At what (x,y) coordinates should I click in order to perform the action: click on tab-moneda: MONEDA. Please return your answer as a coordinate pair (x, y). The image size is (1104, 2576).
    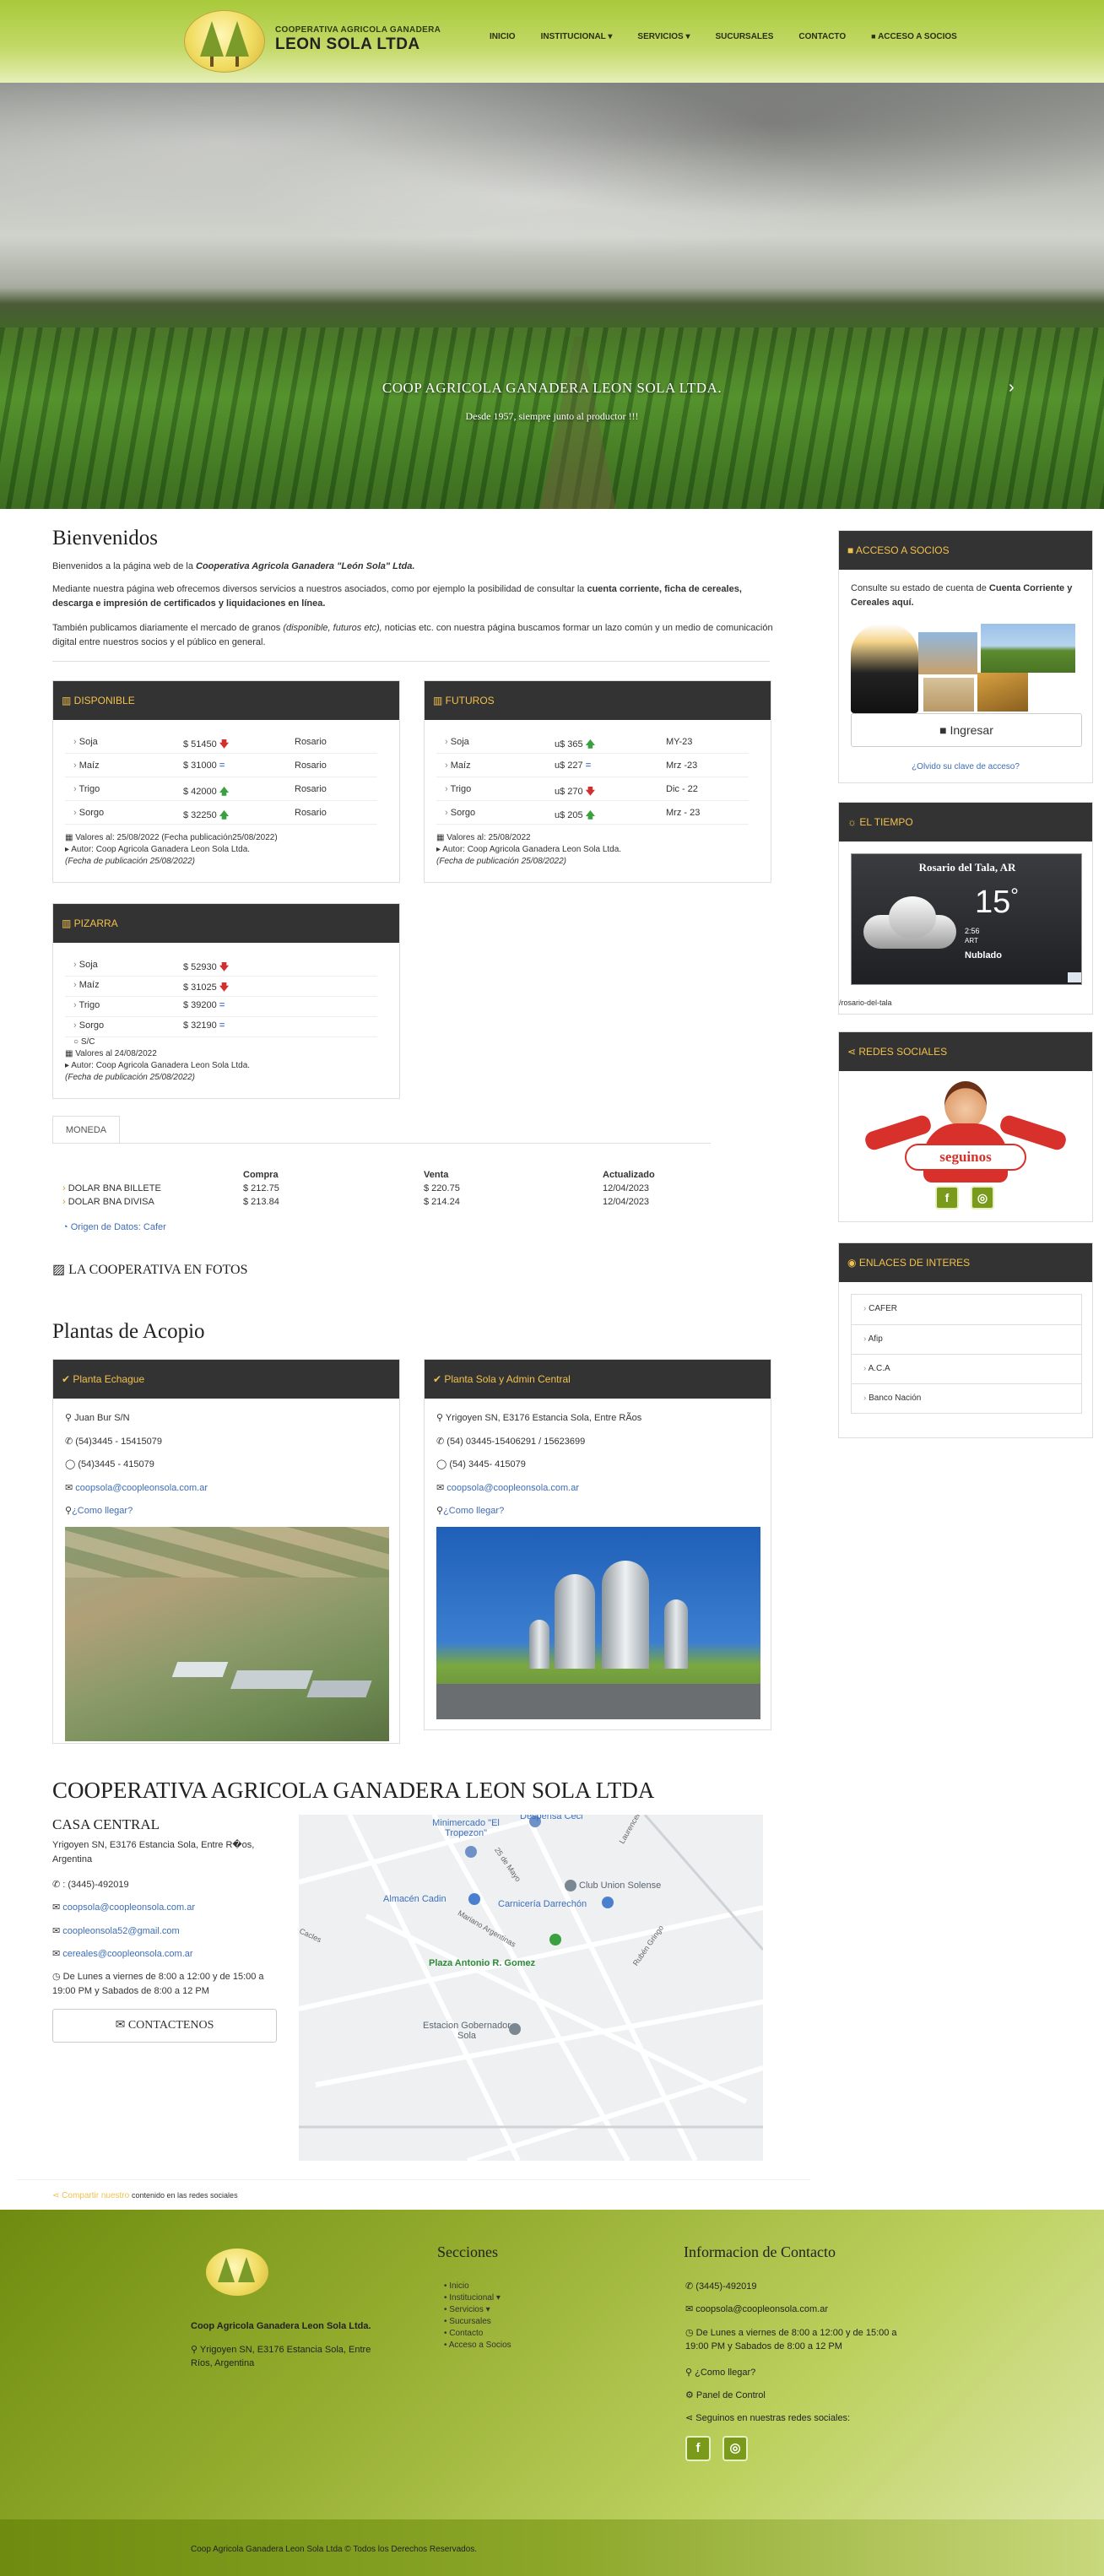
    Looking at the image, I should click on (86, 1130).